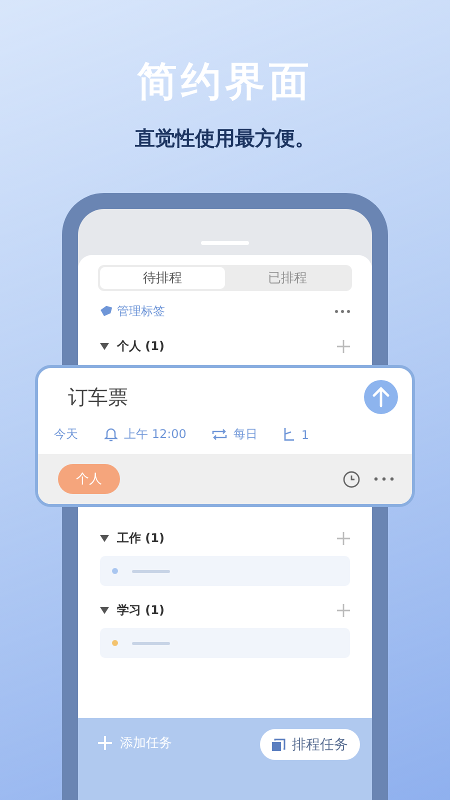  What do you see at coordinates (105, 743) in the screenshot?
I see `plus-icon` at bounding box center [105, 743].